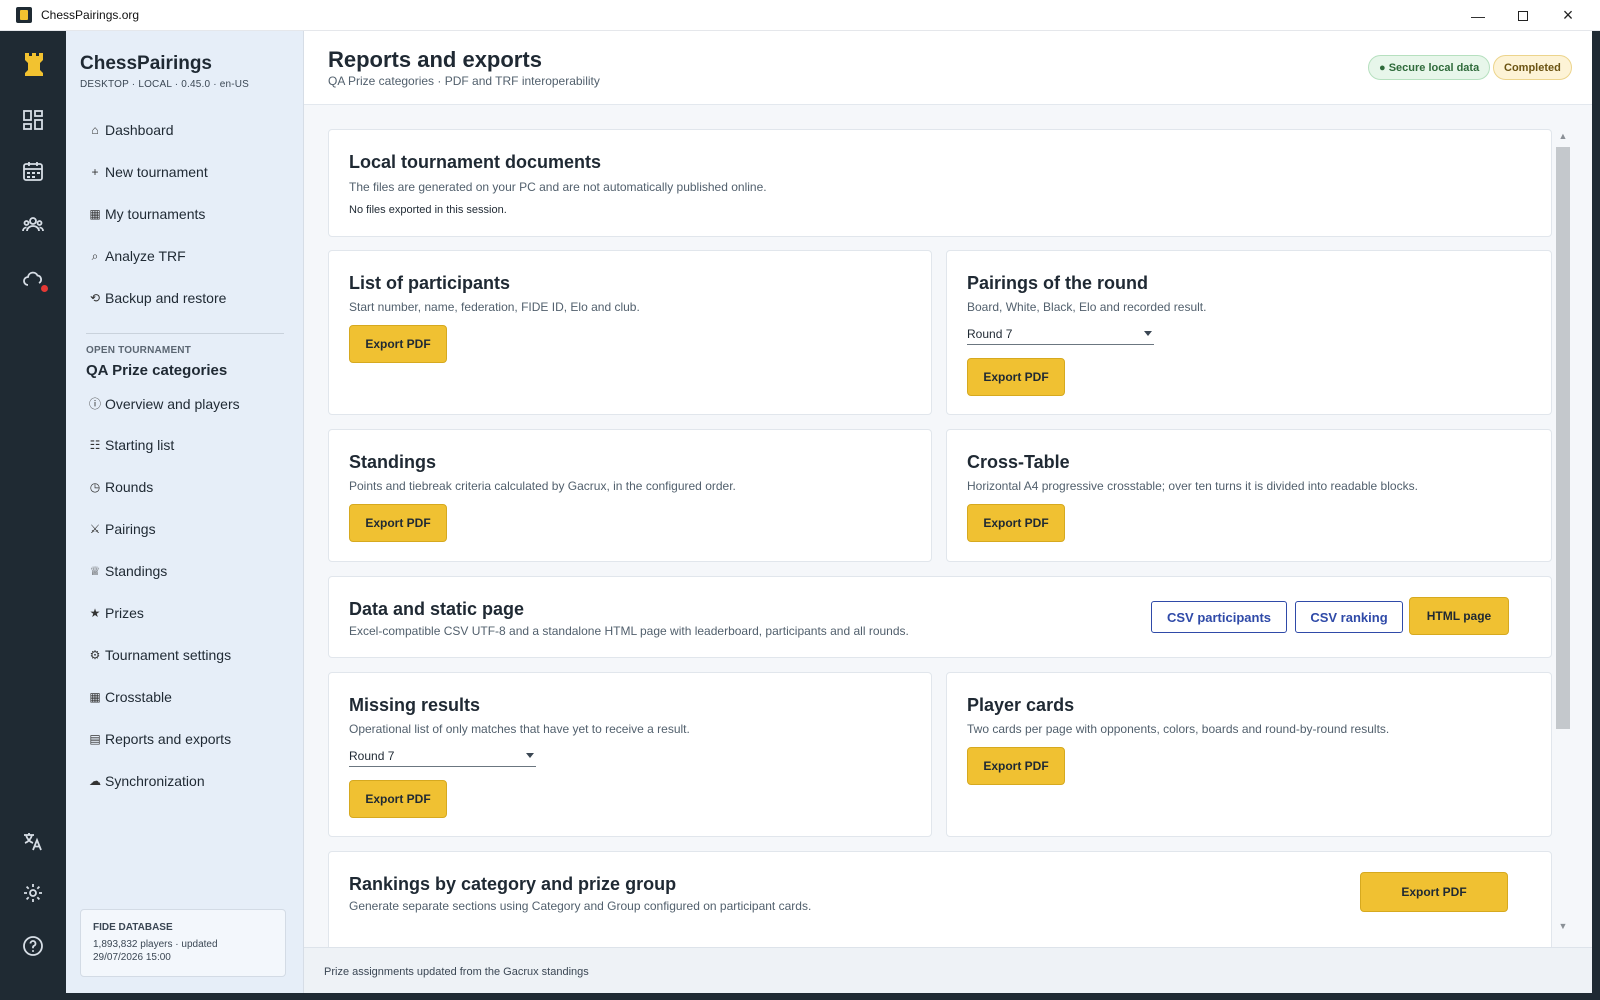  I want to click on html-page-button: HTML page, so click(1459, 616).